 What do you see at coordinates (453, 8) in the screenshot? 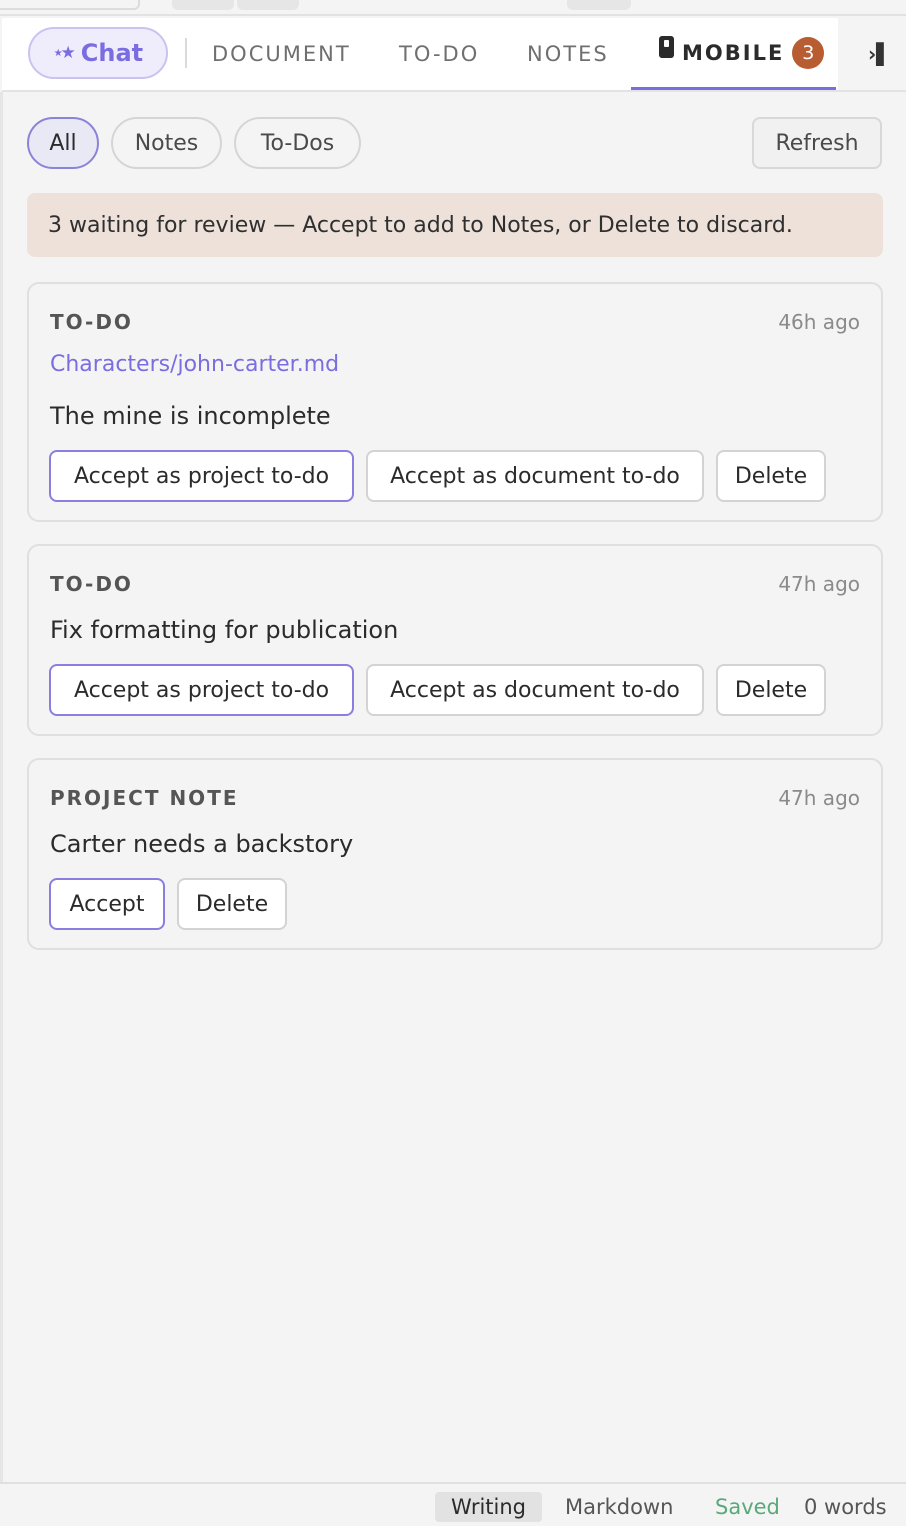
I see `window-top-strip` at bounding box center [453, 8].